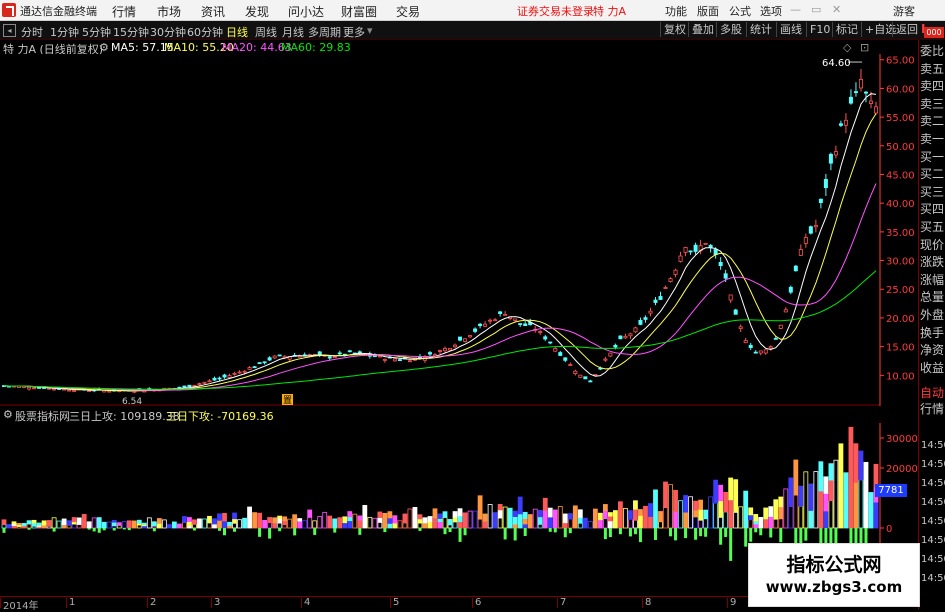 The height and width of the screenshot is (612, 945). Describe the element at coordinates (213, 11) in the screenshot. I see `menu-news: 资讯` at that location.